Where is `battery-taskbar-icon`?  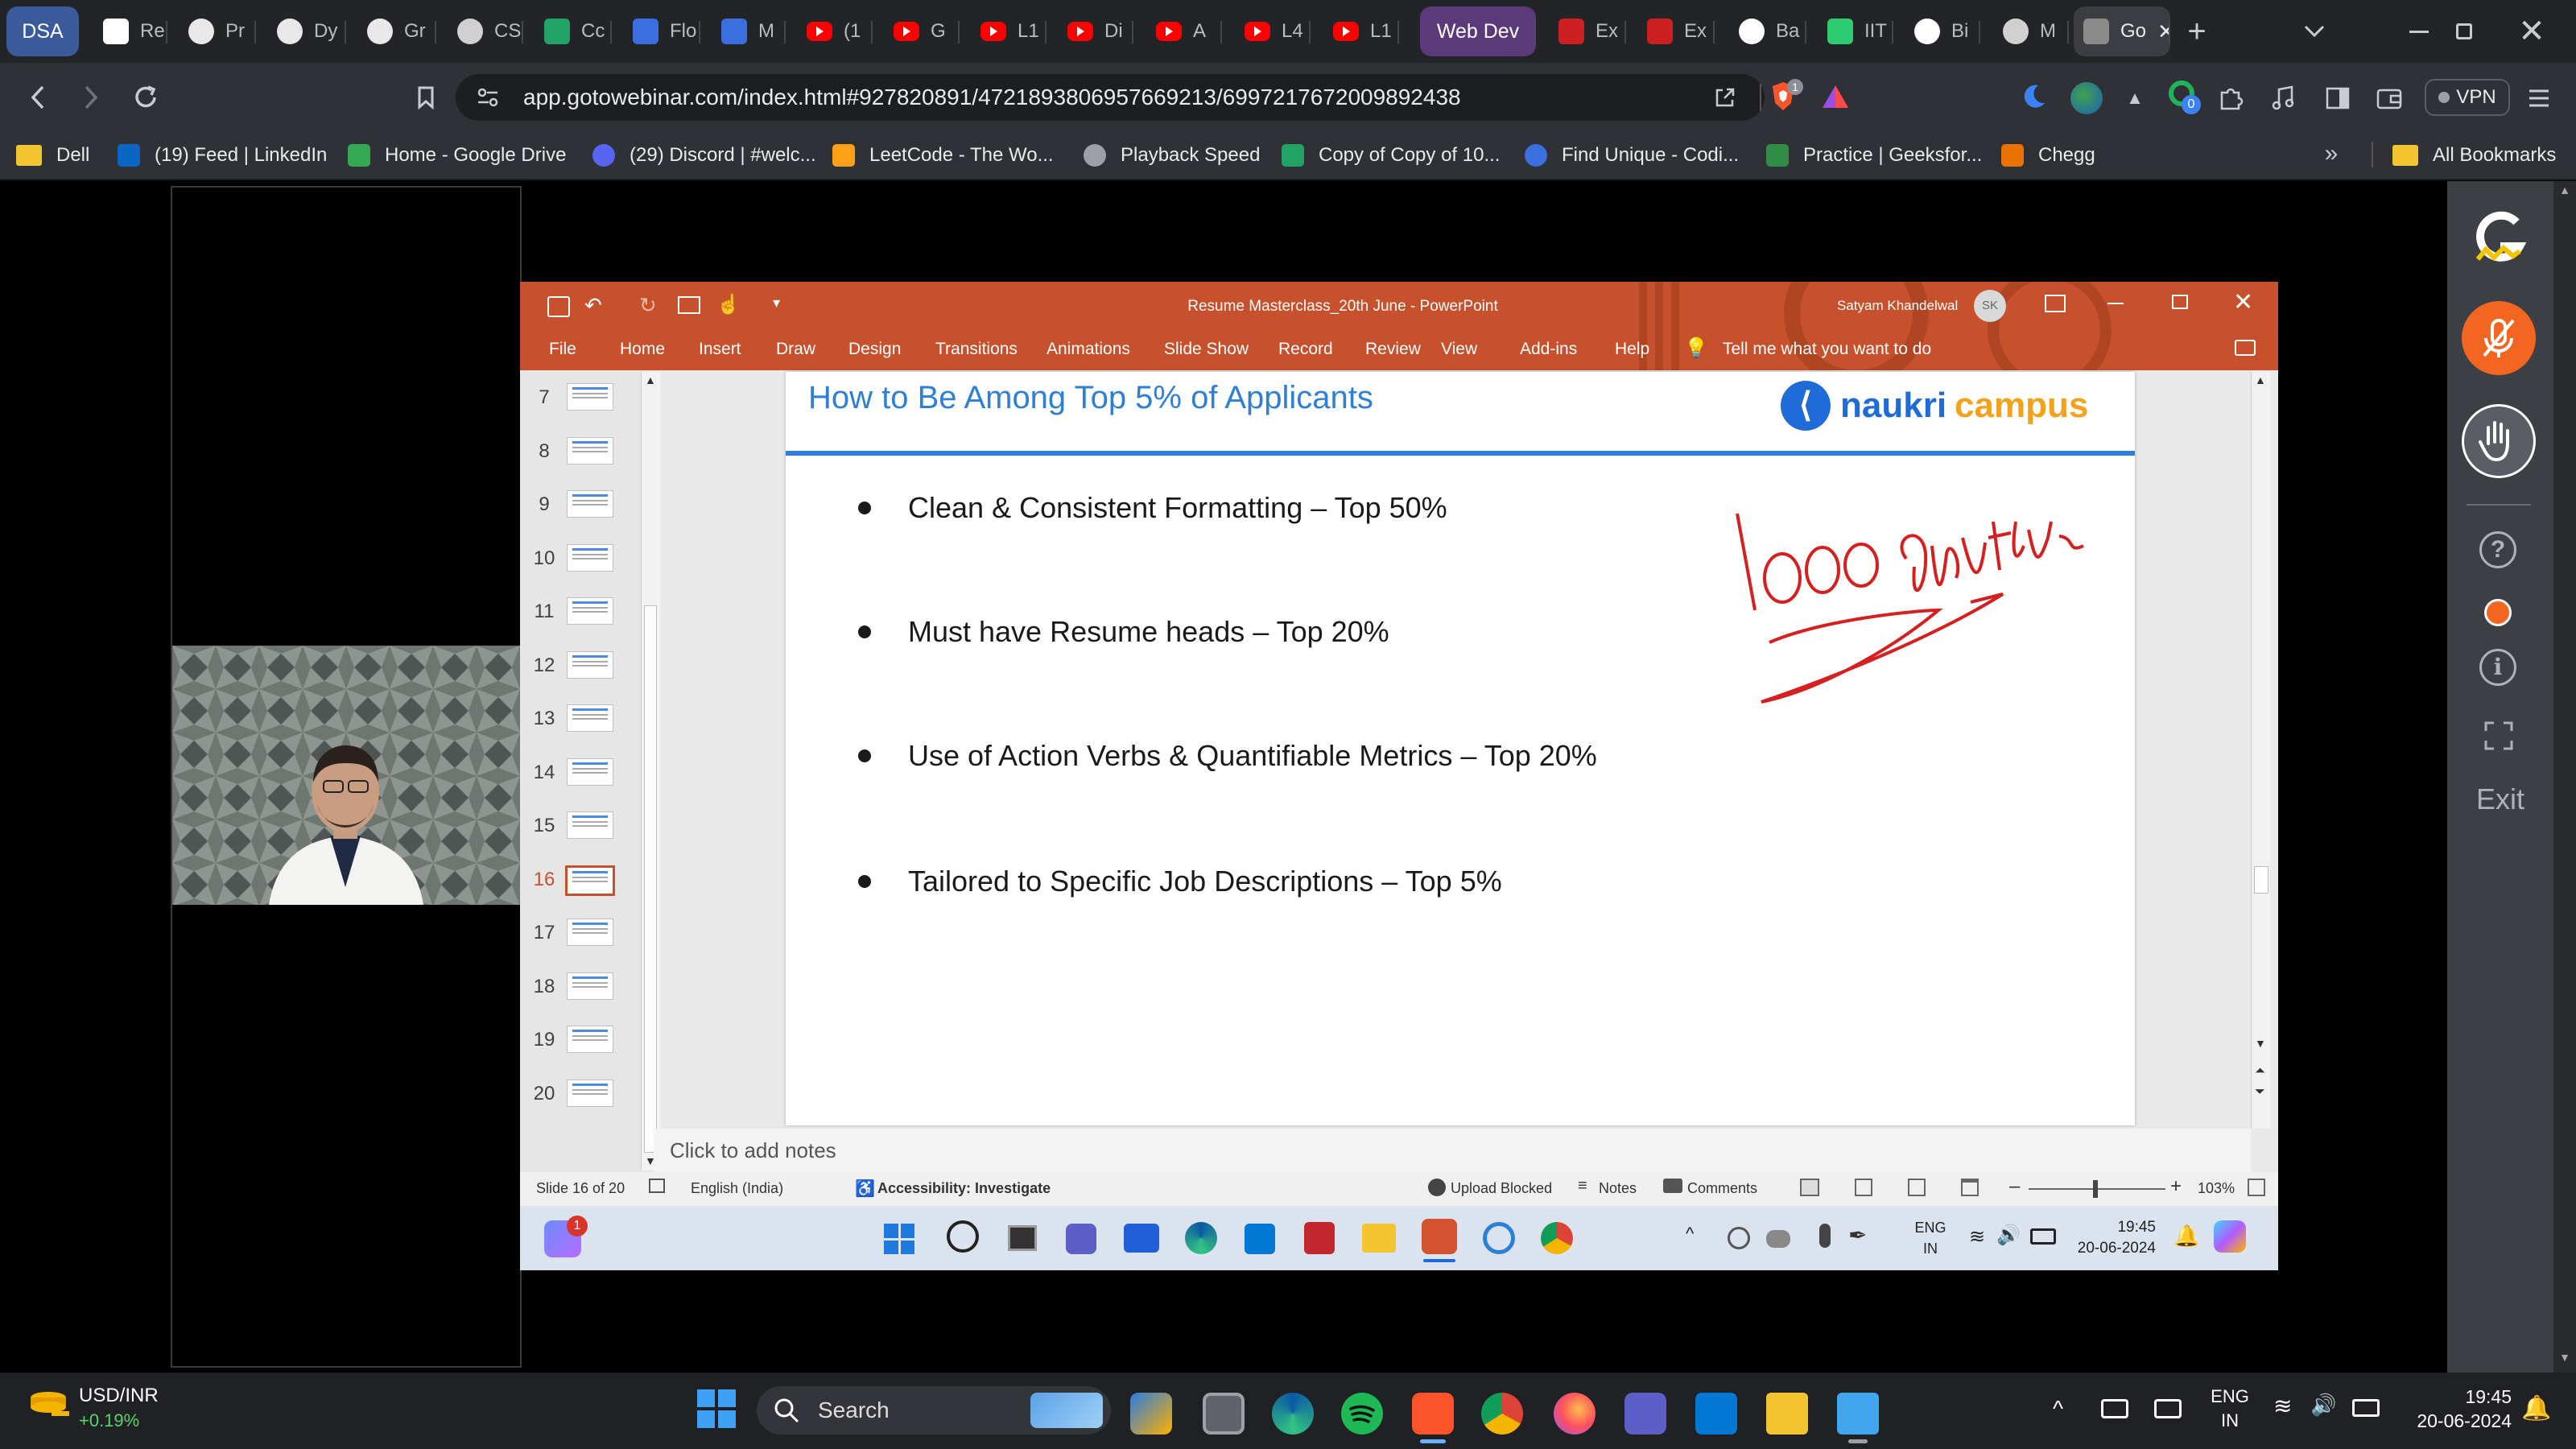
battery-taskbar-icon is located at coordinates (2366, 1408).